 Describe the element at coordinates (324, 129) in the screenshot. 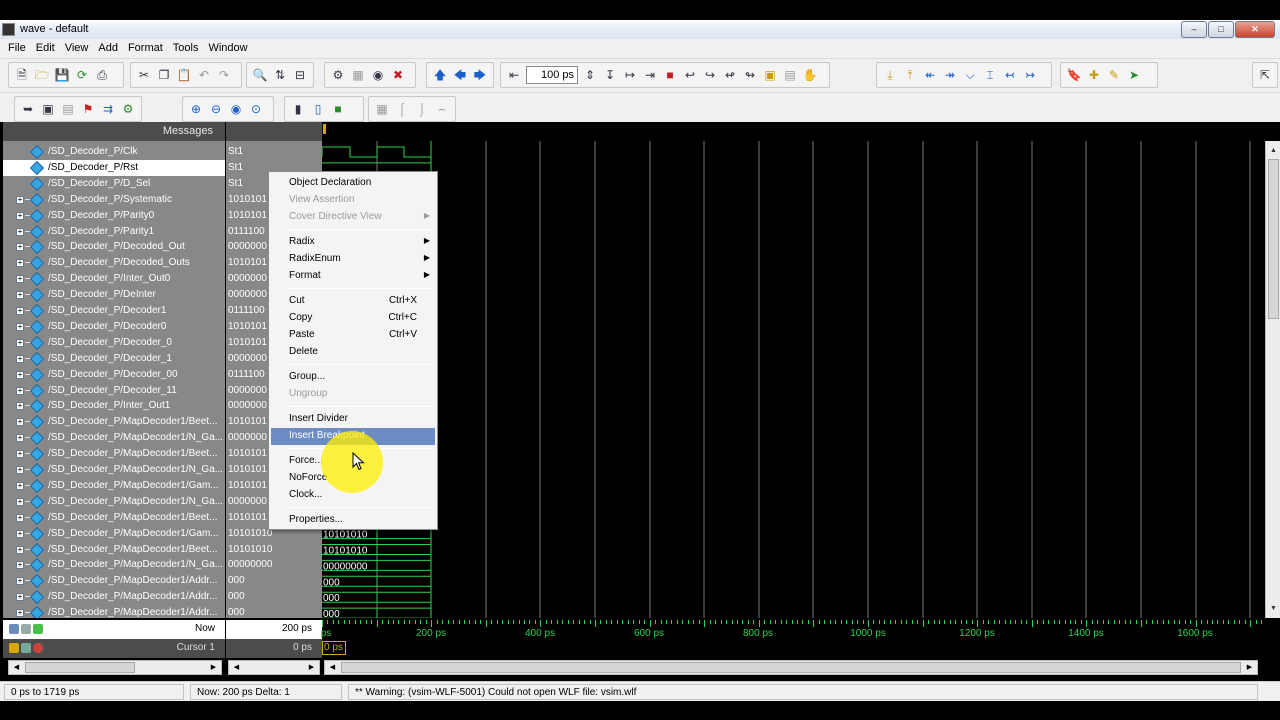

I see `cursor-marker` at that location.